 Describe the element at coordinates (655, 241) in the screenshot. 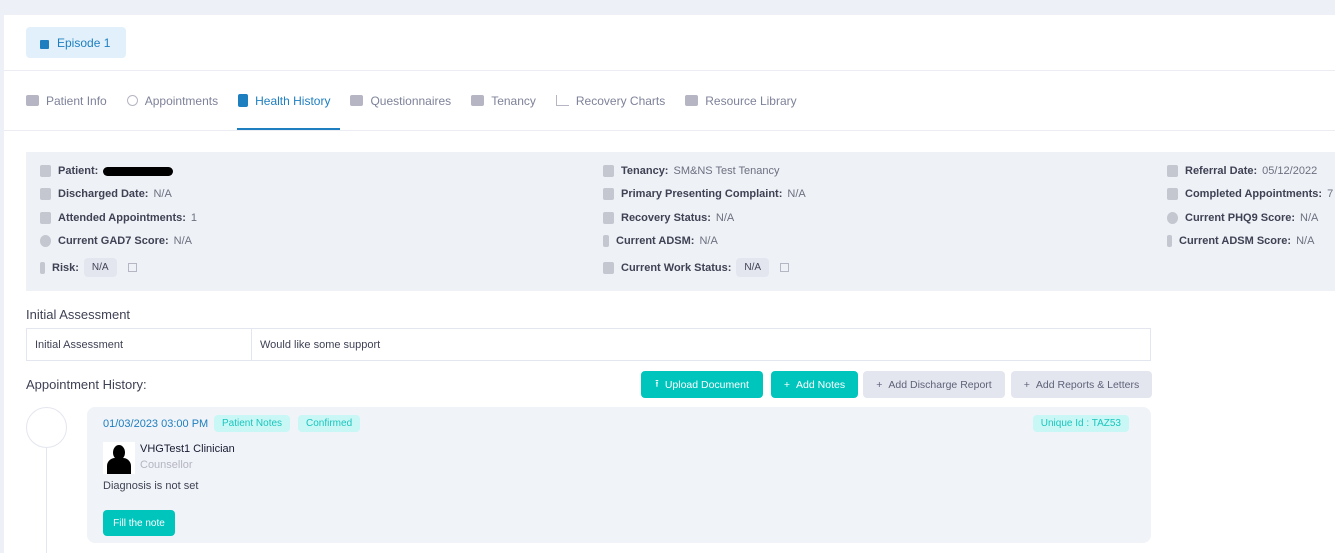

I see `label: Current ADSM:` at that location.